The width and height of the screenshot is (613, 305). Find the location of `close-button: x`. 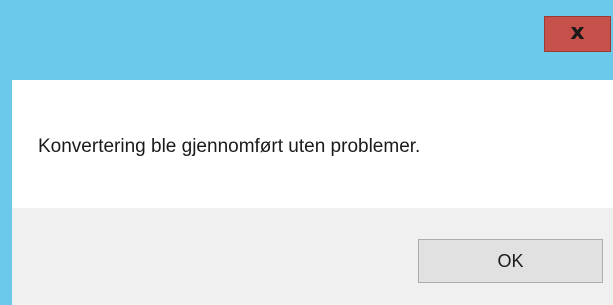

close-button: x is located at coordinates (577, 34).